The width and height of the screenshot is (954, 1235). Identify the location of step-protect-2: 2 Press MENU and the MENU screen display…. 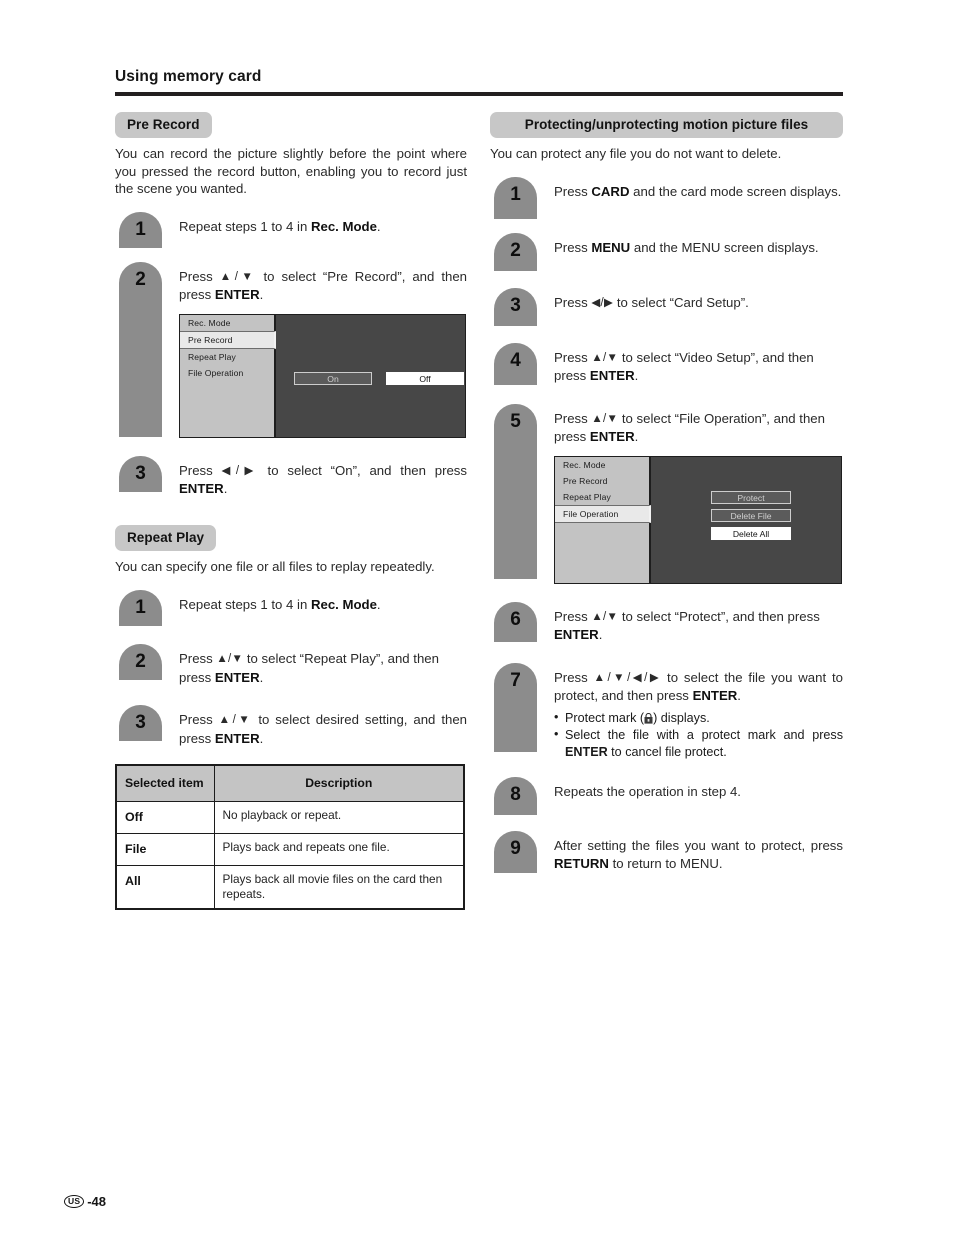
(666, 251).